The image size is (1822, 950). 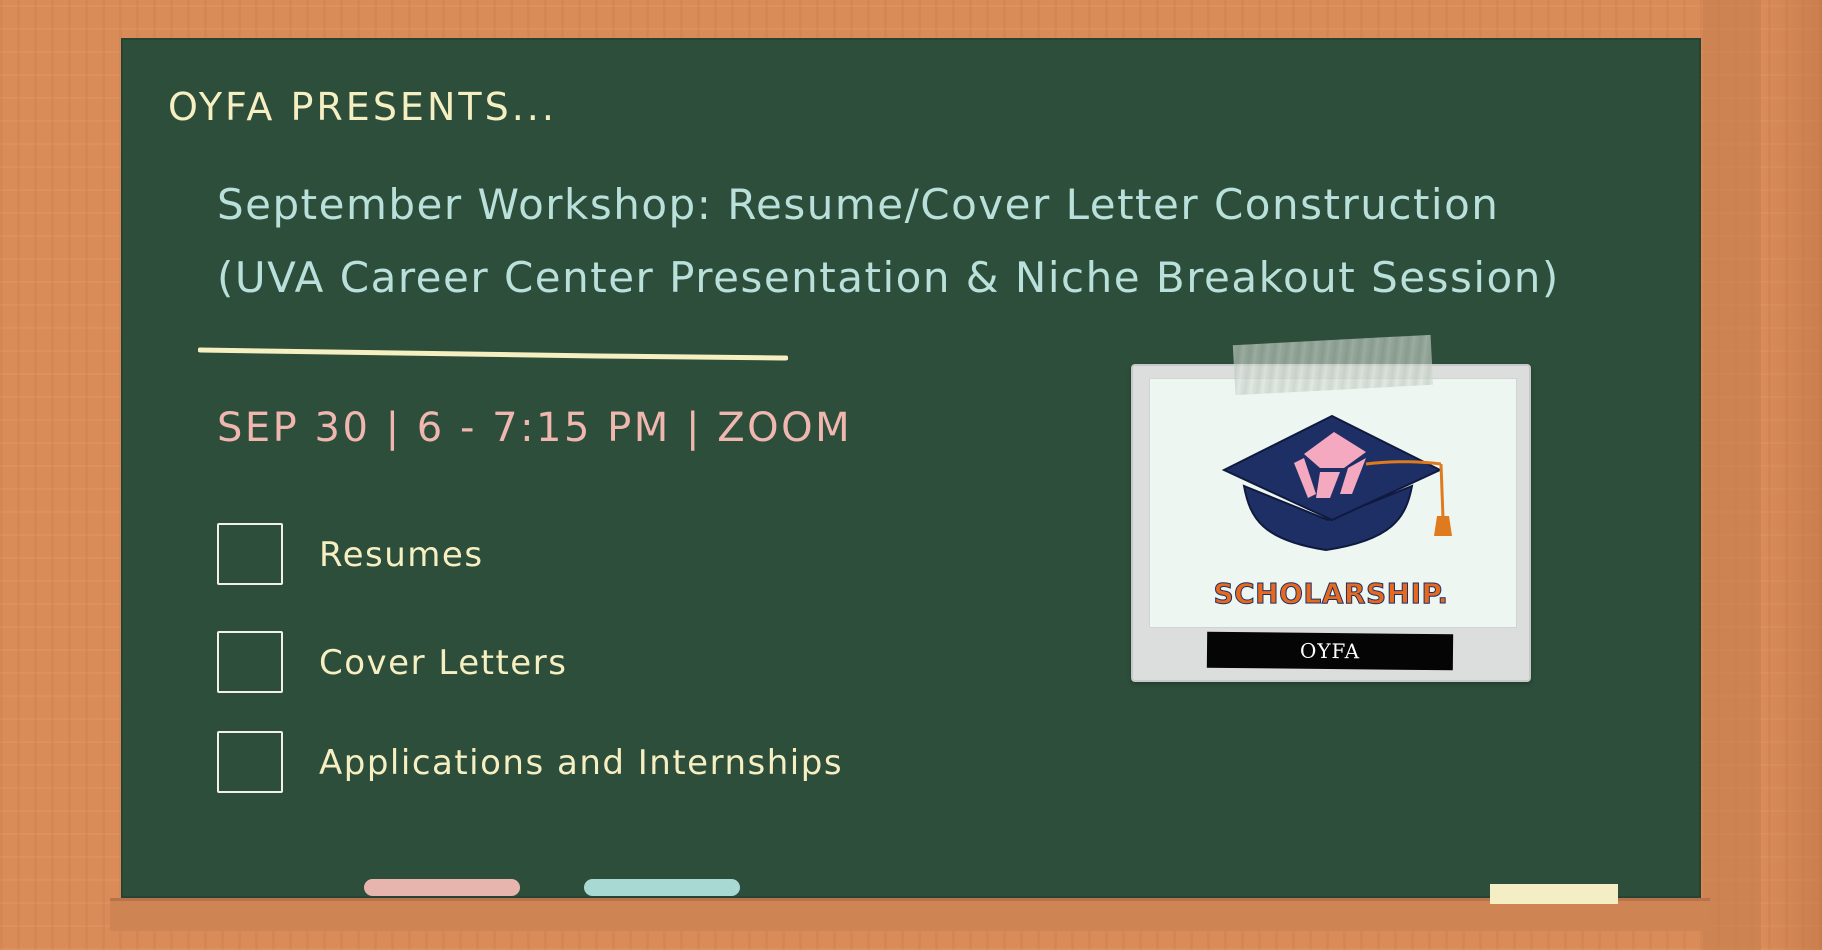 What do you see at coordinates (535, 428) in the screenshot?
I see `event-date-time-location: SEP 30 | 6 - 7:15 PM | ZOOM` at bounding box center [535, 428].